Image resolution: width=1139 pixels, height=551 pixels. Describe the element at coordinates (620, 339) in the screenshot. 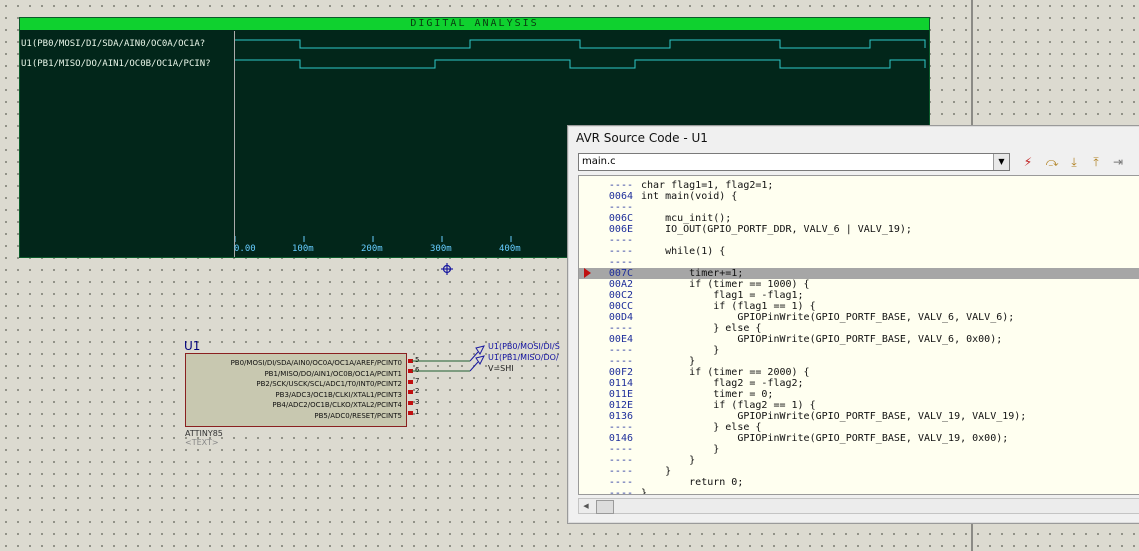

I see `line-address: 00E4` at that location.